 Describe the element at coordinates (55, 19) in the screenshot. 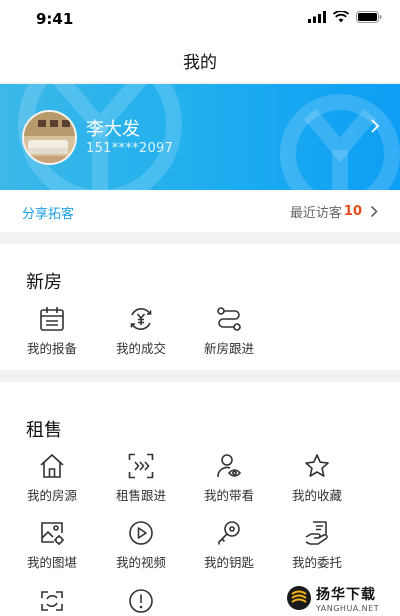

I see `status-time: 9:41` at that location.